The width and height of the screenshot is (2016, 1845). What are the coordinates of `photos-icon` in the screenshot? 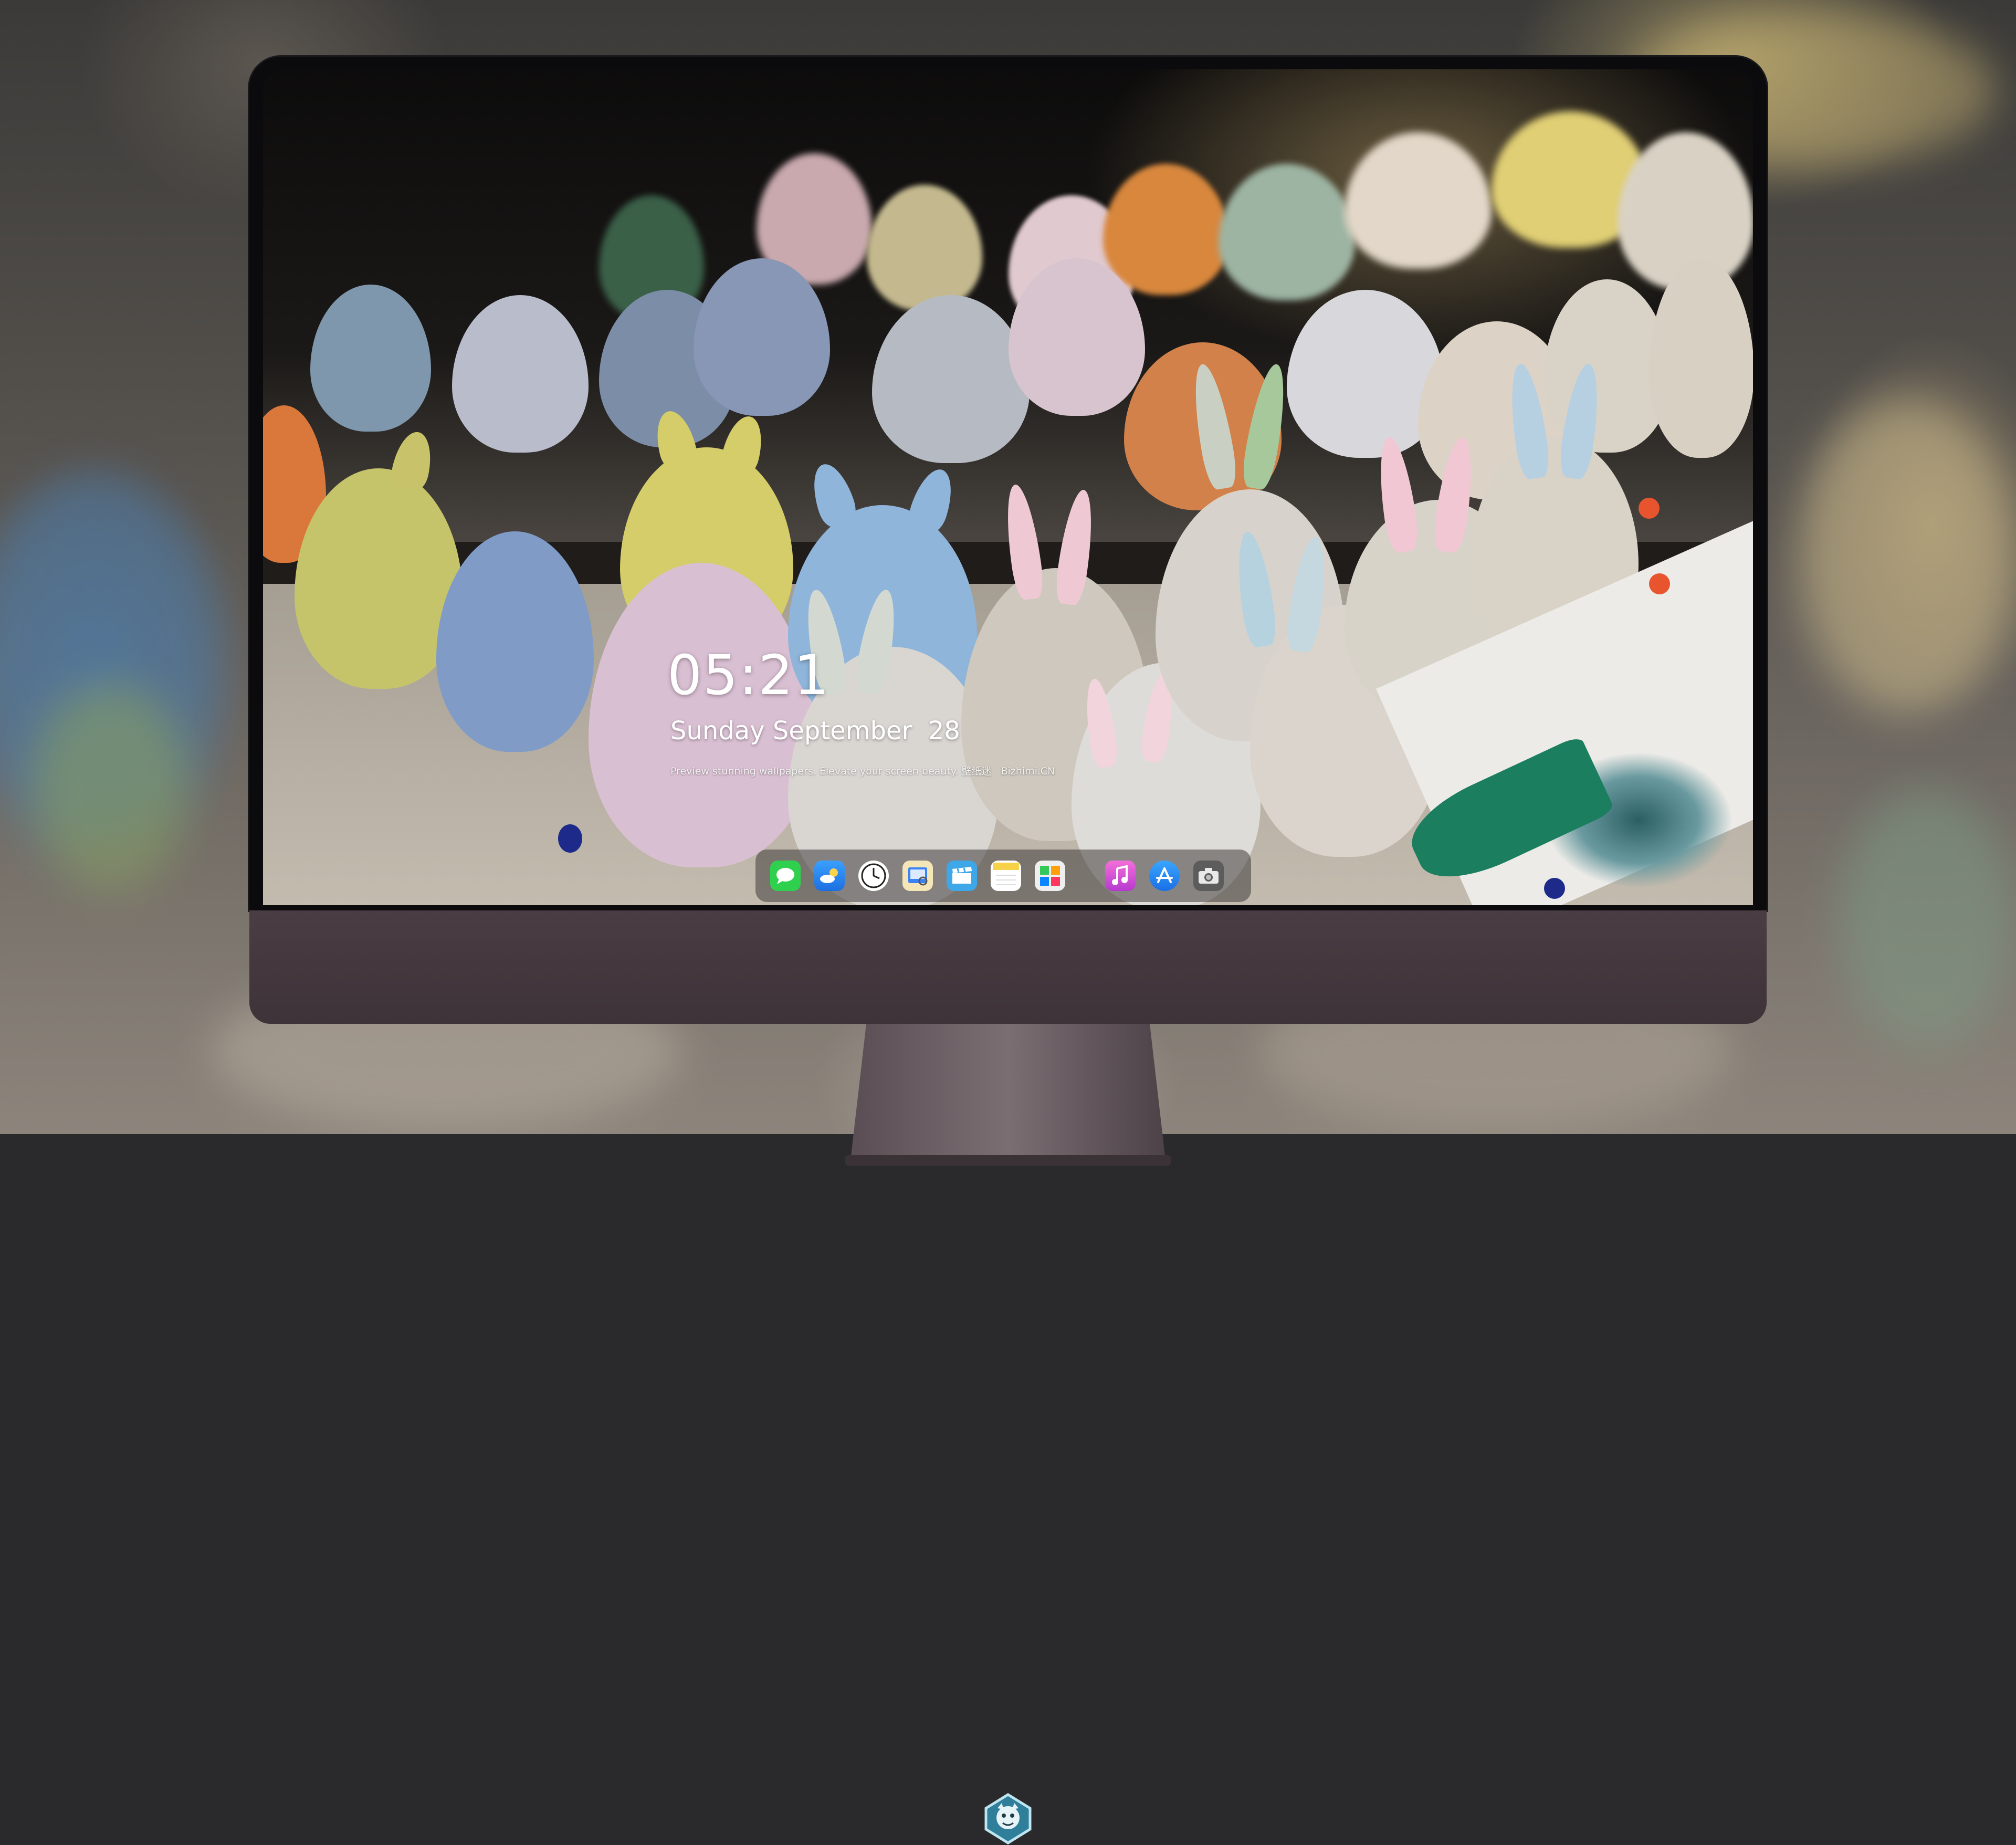 It's located at (1050, 876).